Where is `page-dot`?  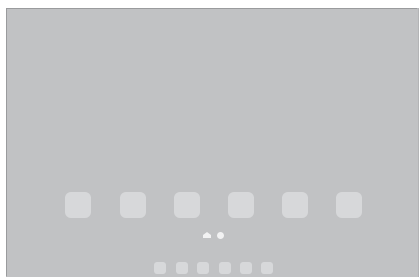 page-dot is located at coordinates (220, 235).